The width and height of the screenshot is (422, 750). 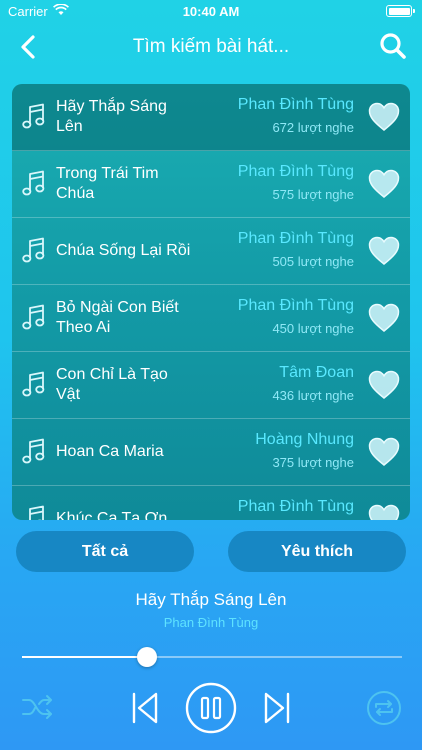 I want to click on song-row: Con Chỉ Là Tạo Vật Tâm Đoan 436 lượt nghe, so click(x=211, y=385).